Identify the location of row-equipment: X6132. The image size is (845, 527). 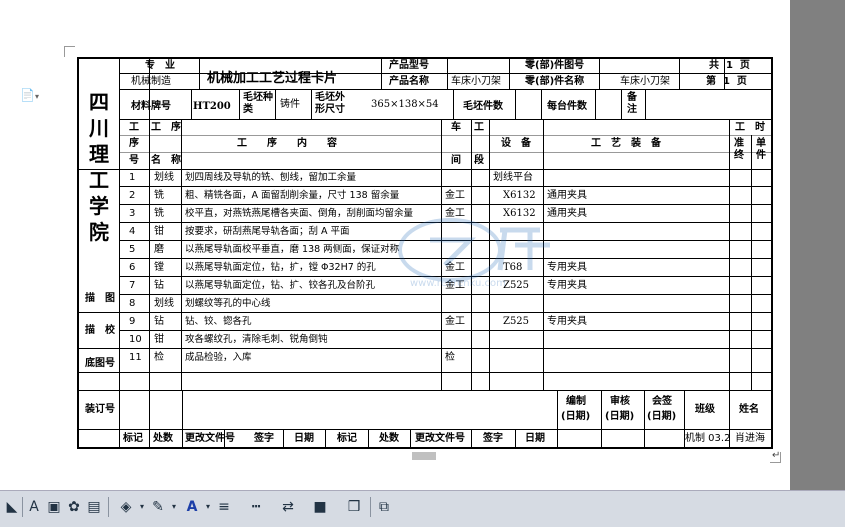
(519, 195).